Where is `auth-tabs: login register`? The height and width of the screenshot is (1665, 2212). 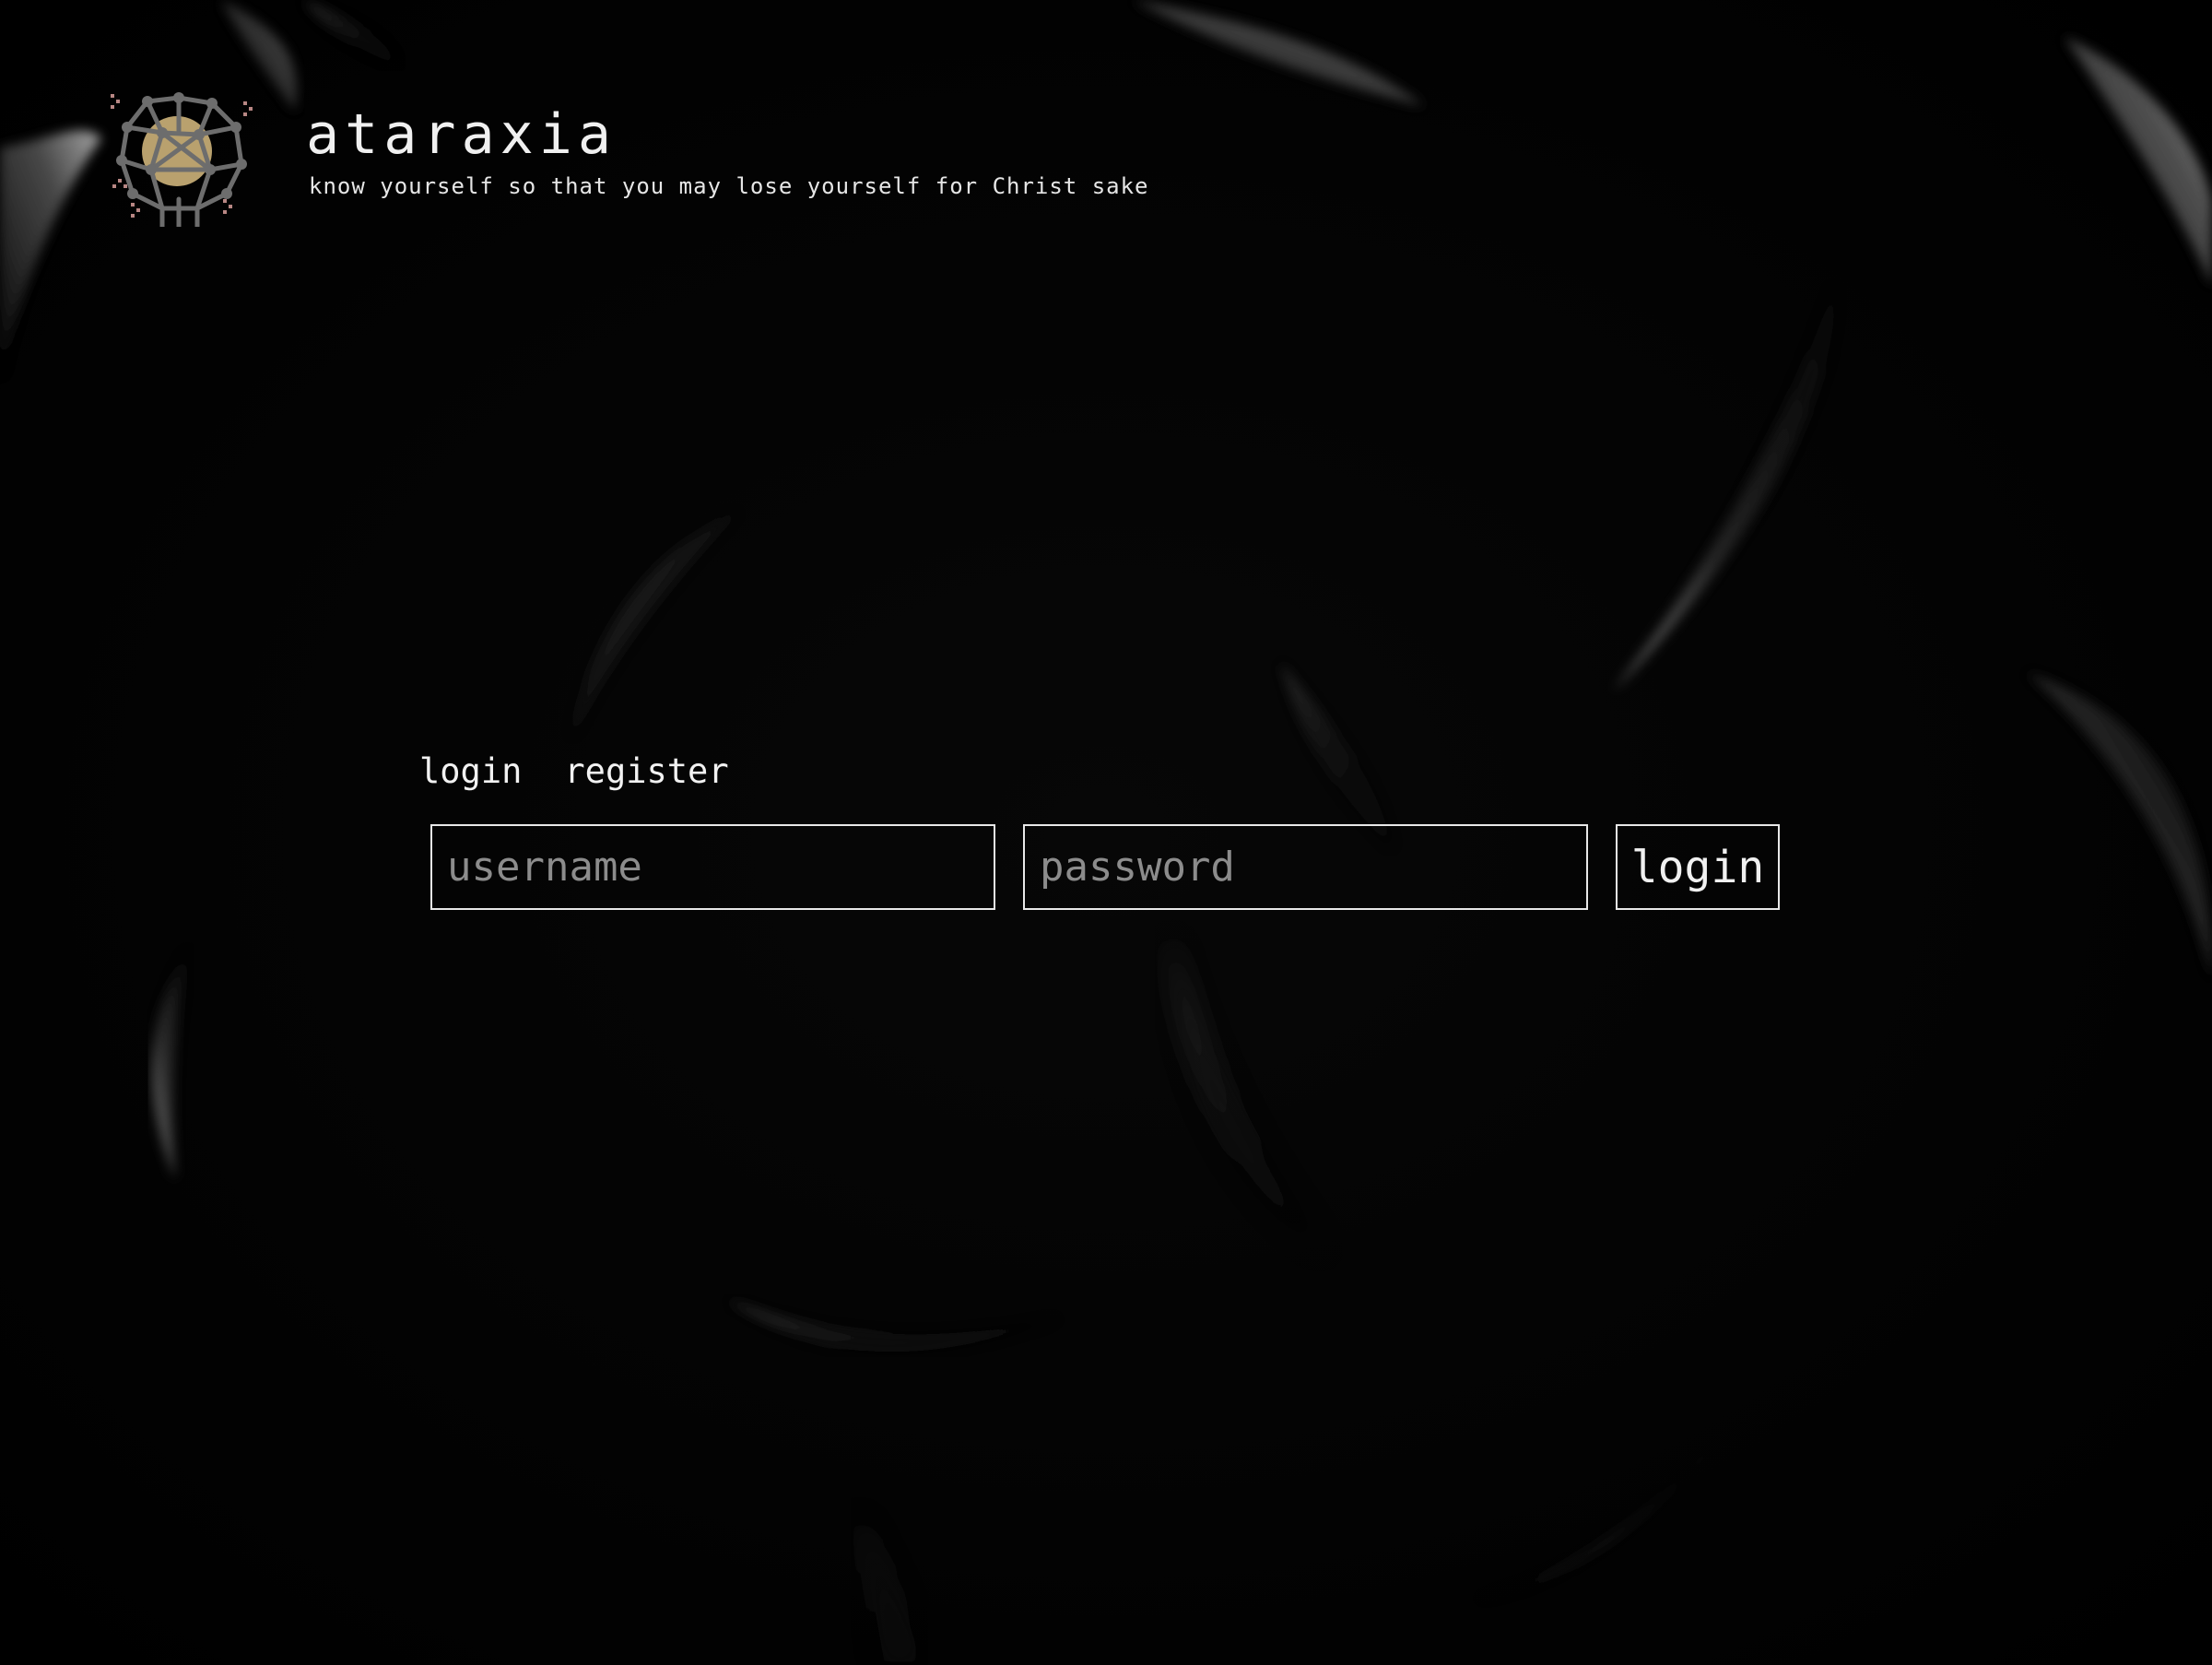
auth-tabs: login register is located at coordinates (574, 771).